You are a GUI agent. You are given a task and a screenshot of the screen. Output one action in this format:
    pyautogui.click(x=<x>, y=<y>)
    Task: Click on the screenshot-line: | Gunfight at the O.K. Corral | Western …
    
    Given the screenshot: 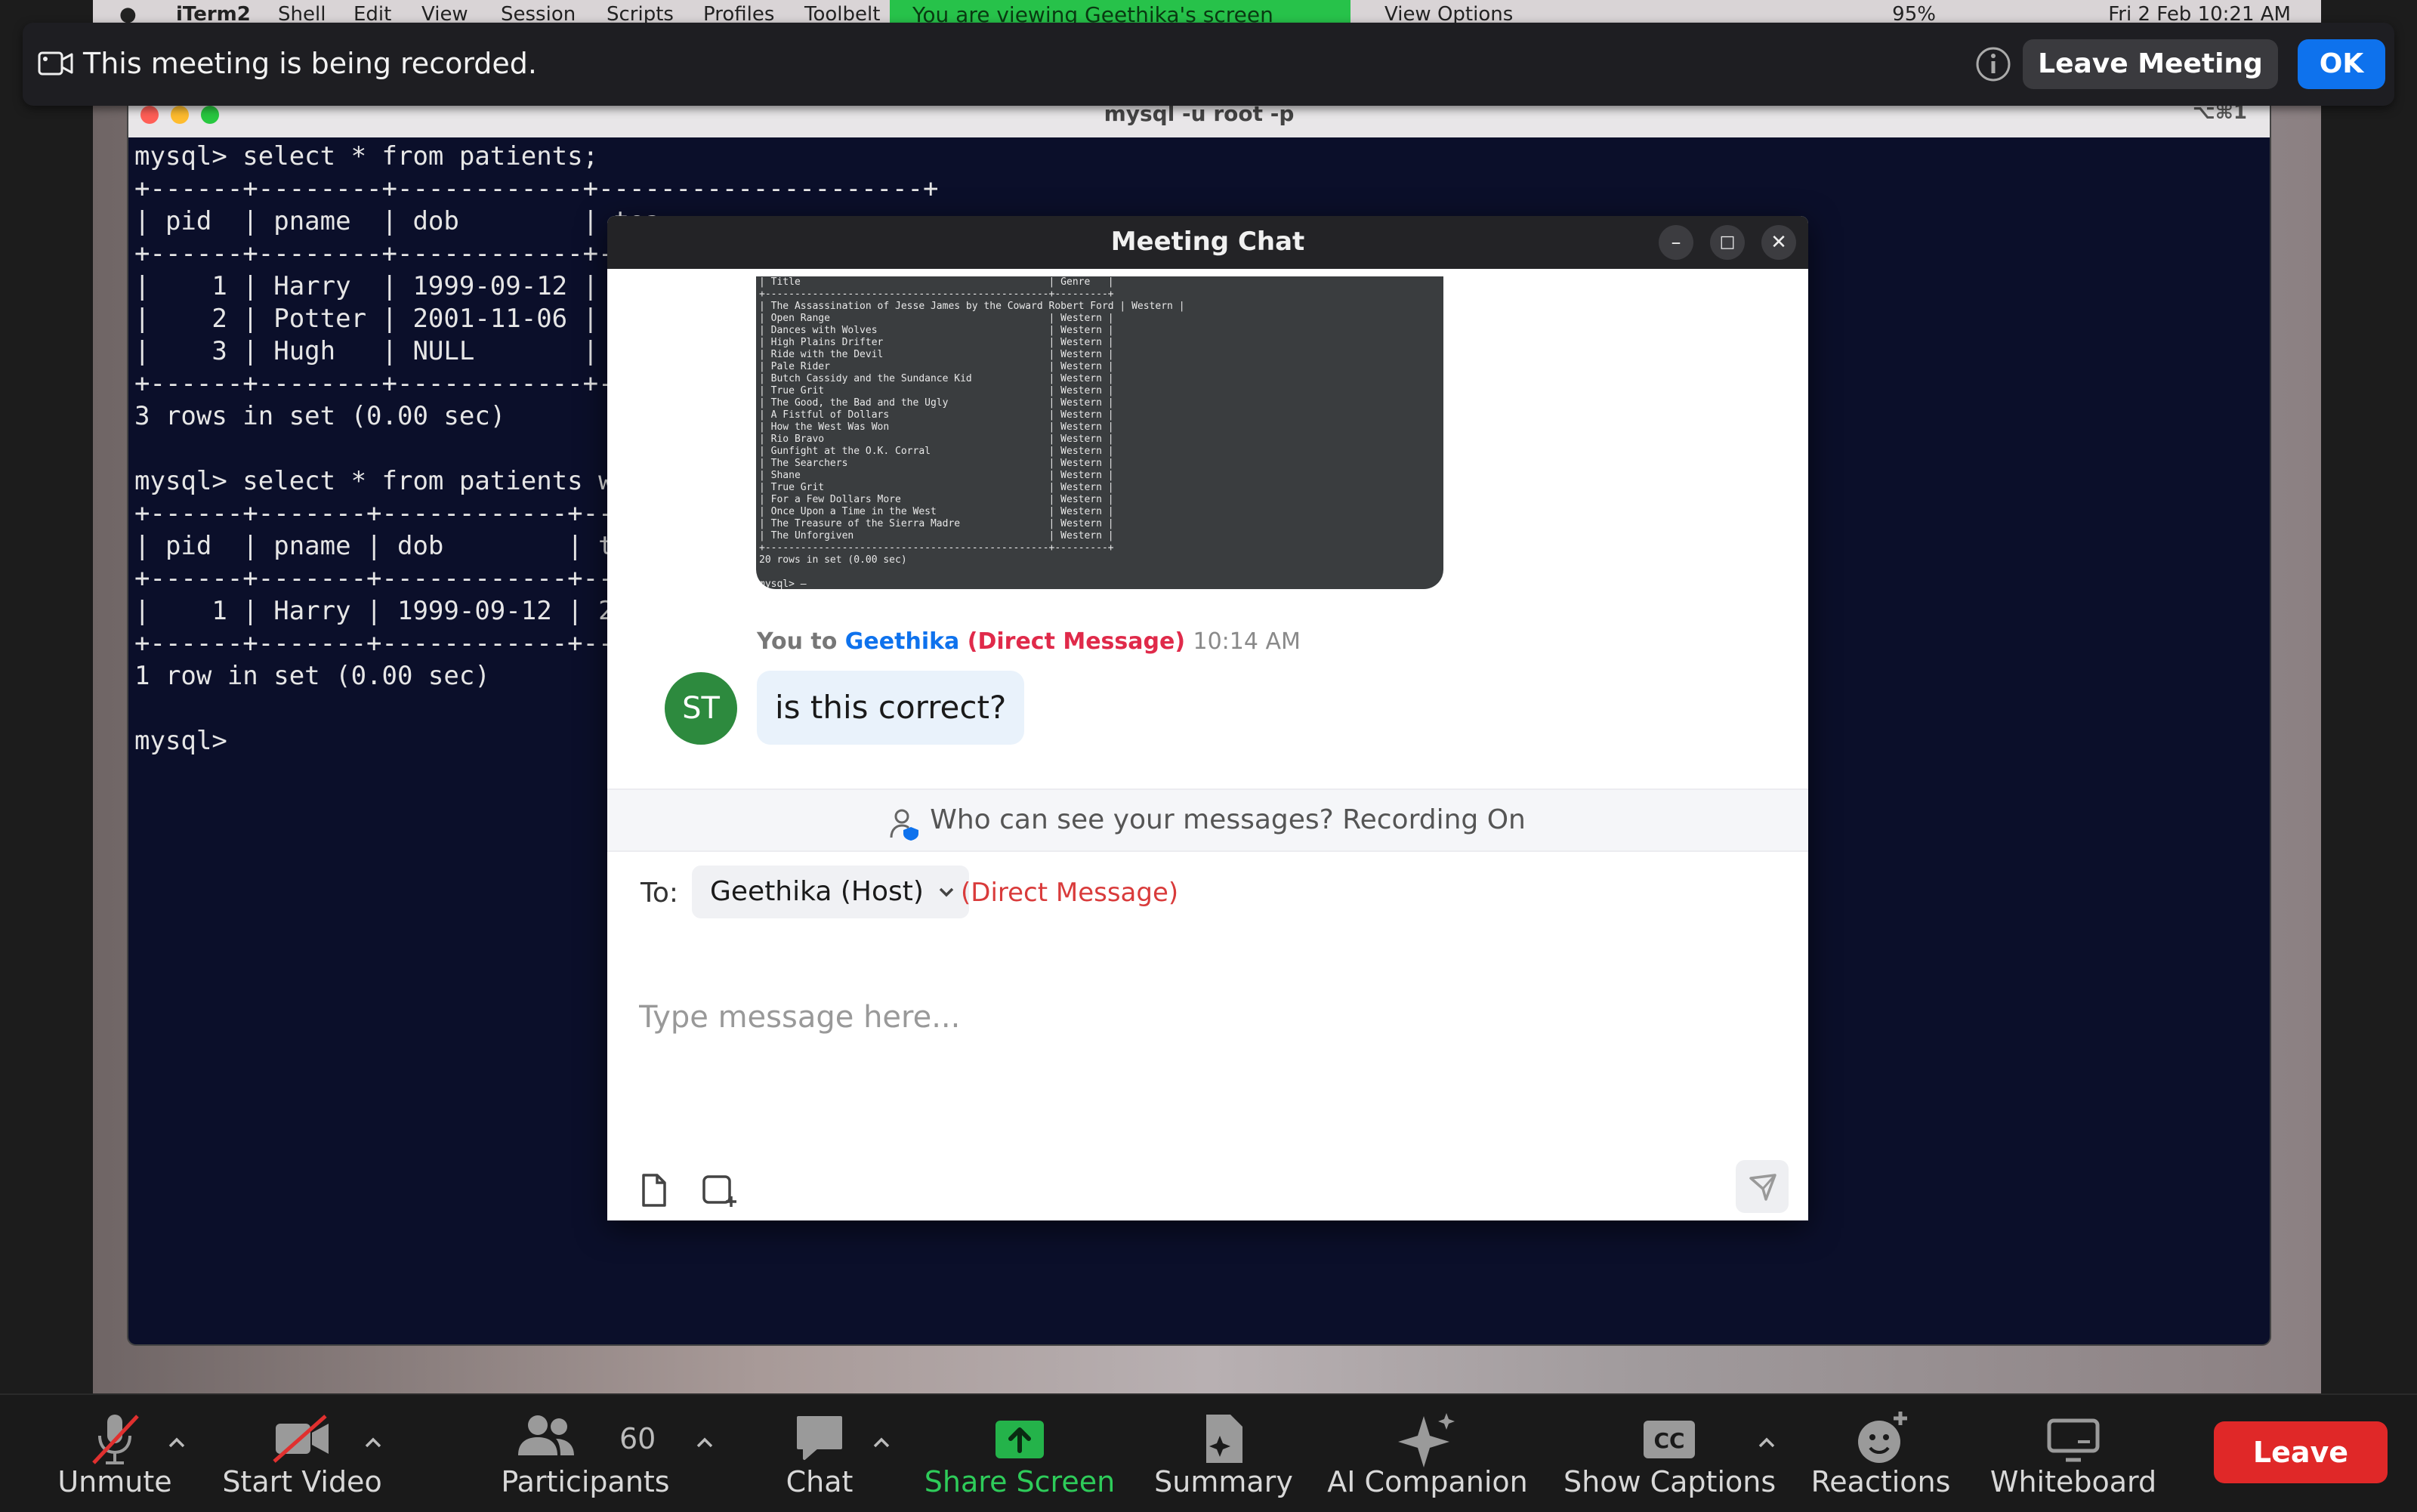 What is the action you would take?
    pyautogui.click(x=936, y=451)
    